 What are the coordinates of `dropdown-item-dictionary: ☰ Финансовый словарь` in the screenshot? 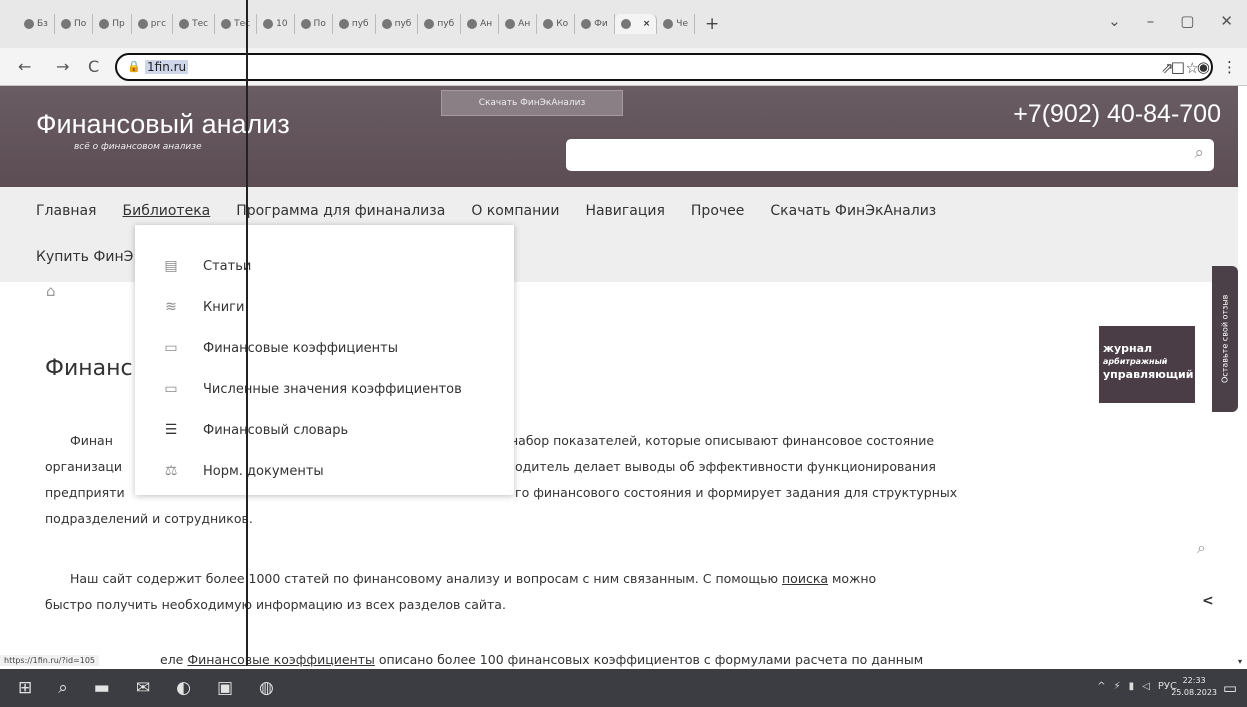 It's located at (254, 430).